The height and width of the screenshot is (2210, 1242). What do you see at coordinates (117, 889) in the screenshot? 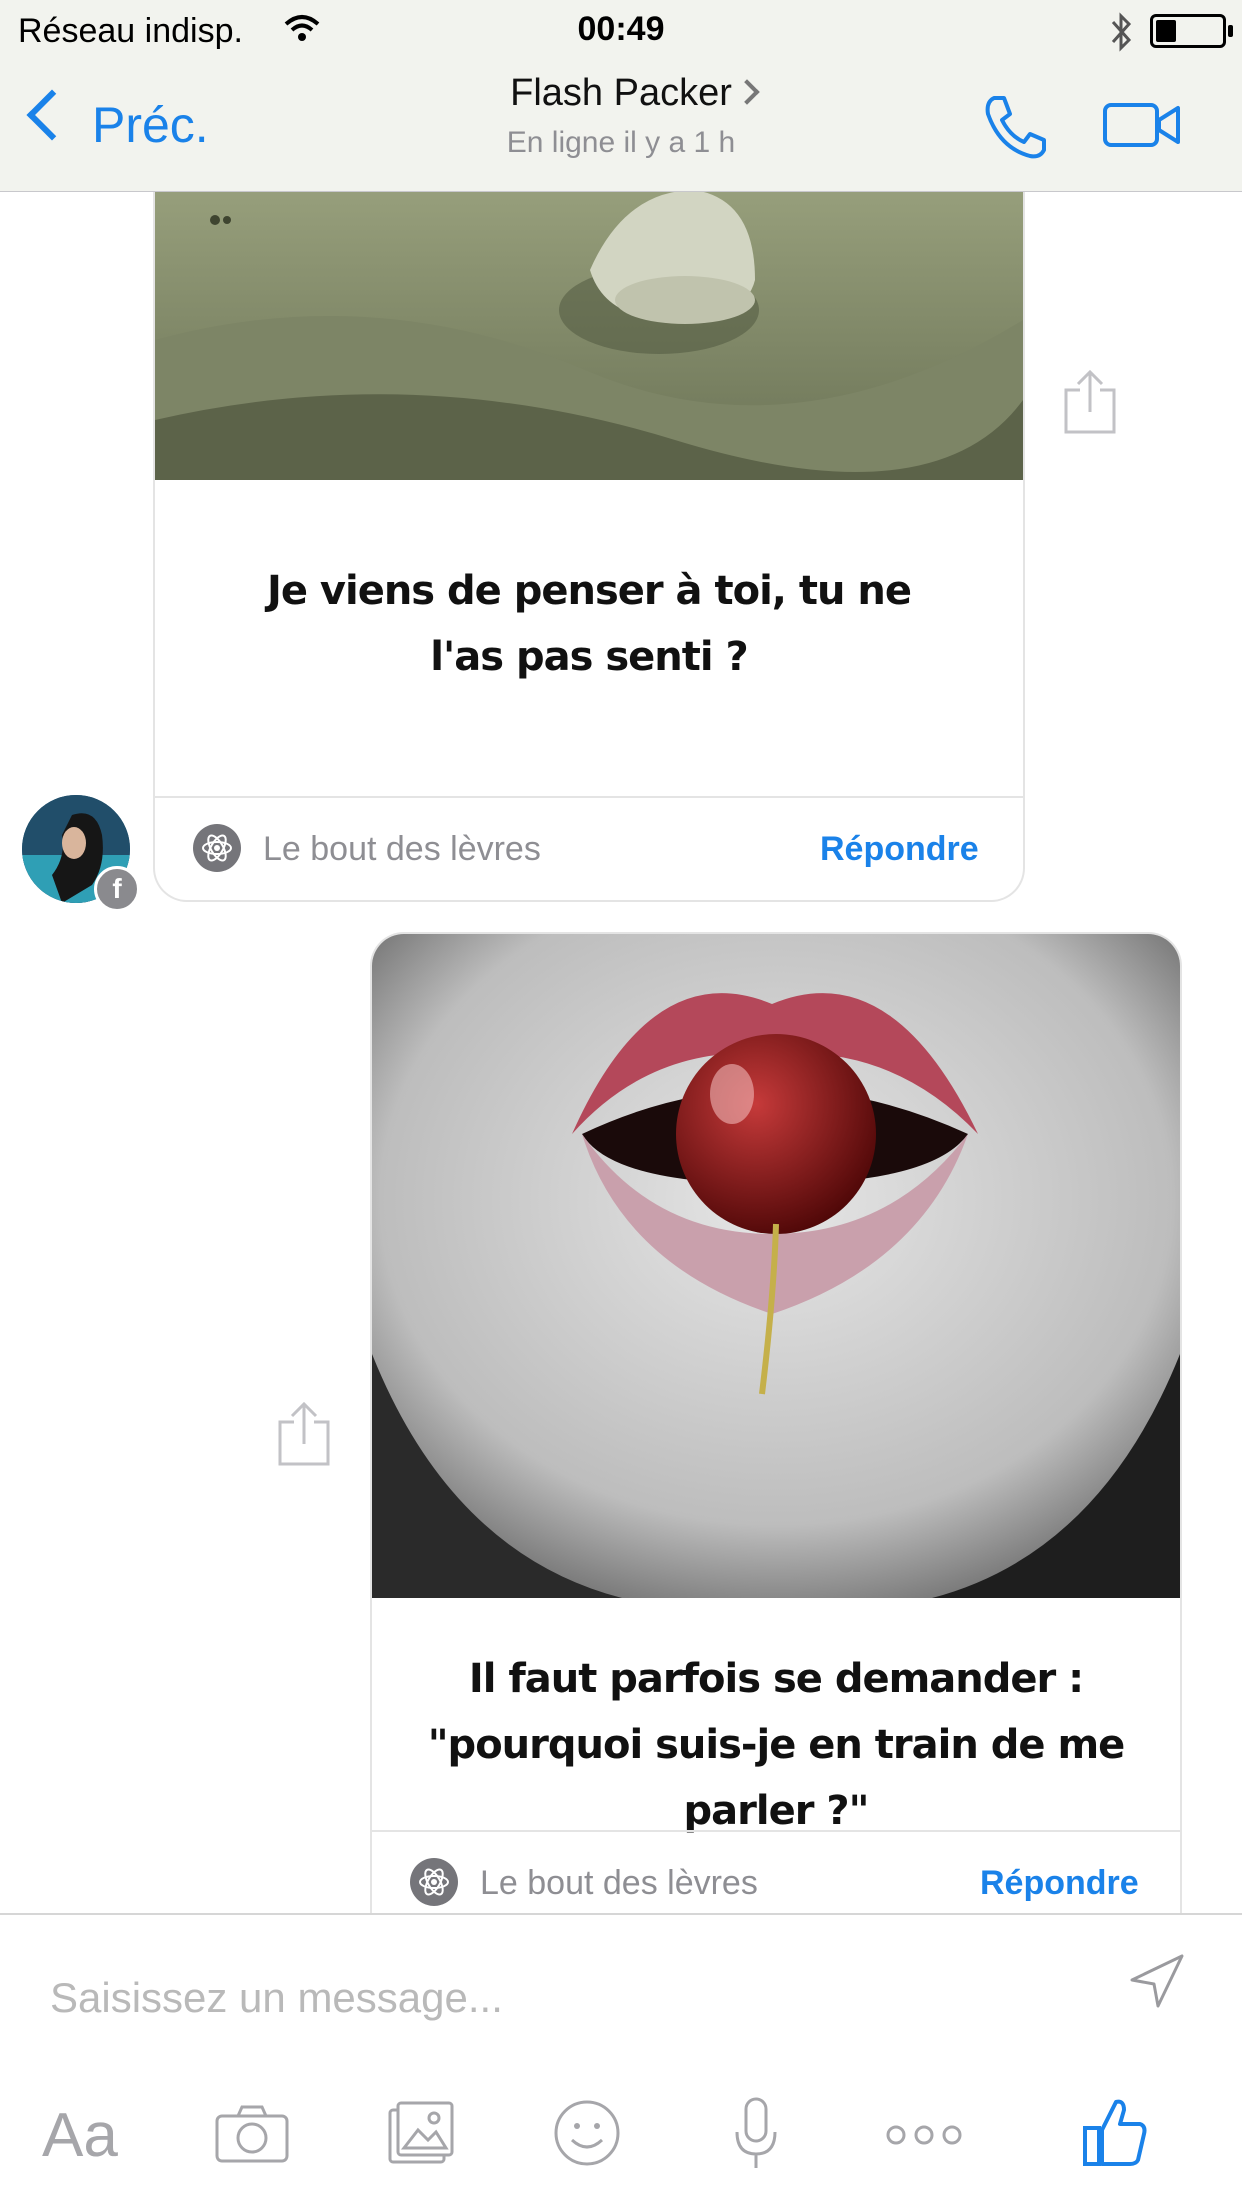
I see `facebook-badge-icon: f` at bounding box center [117, 889].